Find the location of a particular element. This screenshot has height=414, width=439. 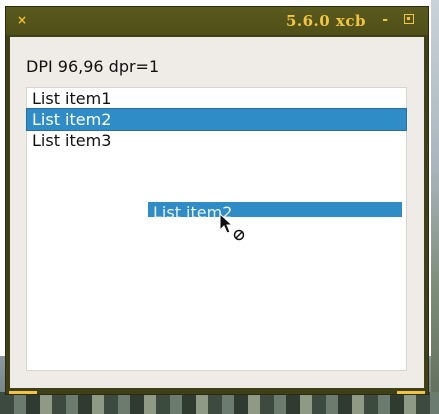

close-icon: × is located at coordinates (23, 20).